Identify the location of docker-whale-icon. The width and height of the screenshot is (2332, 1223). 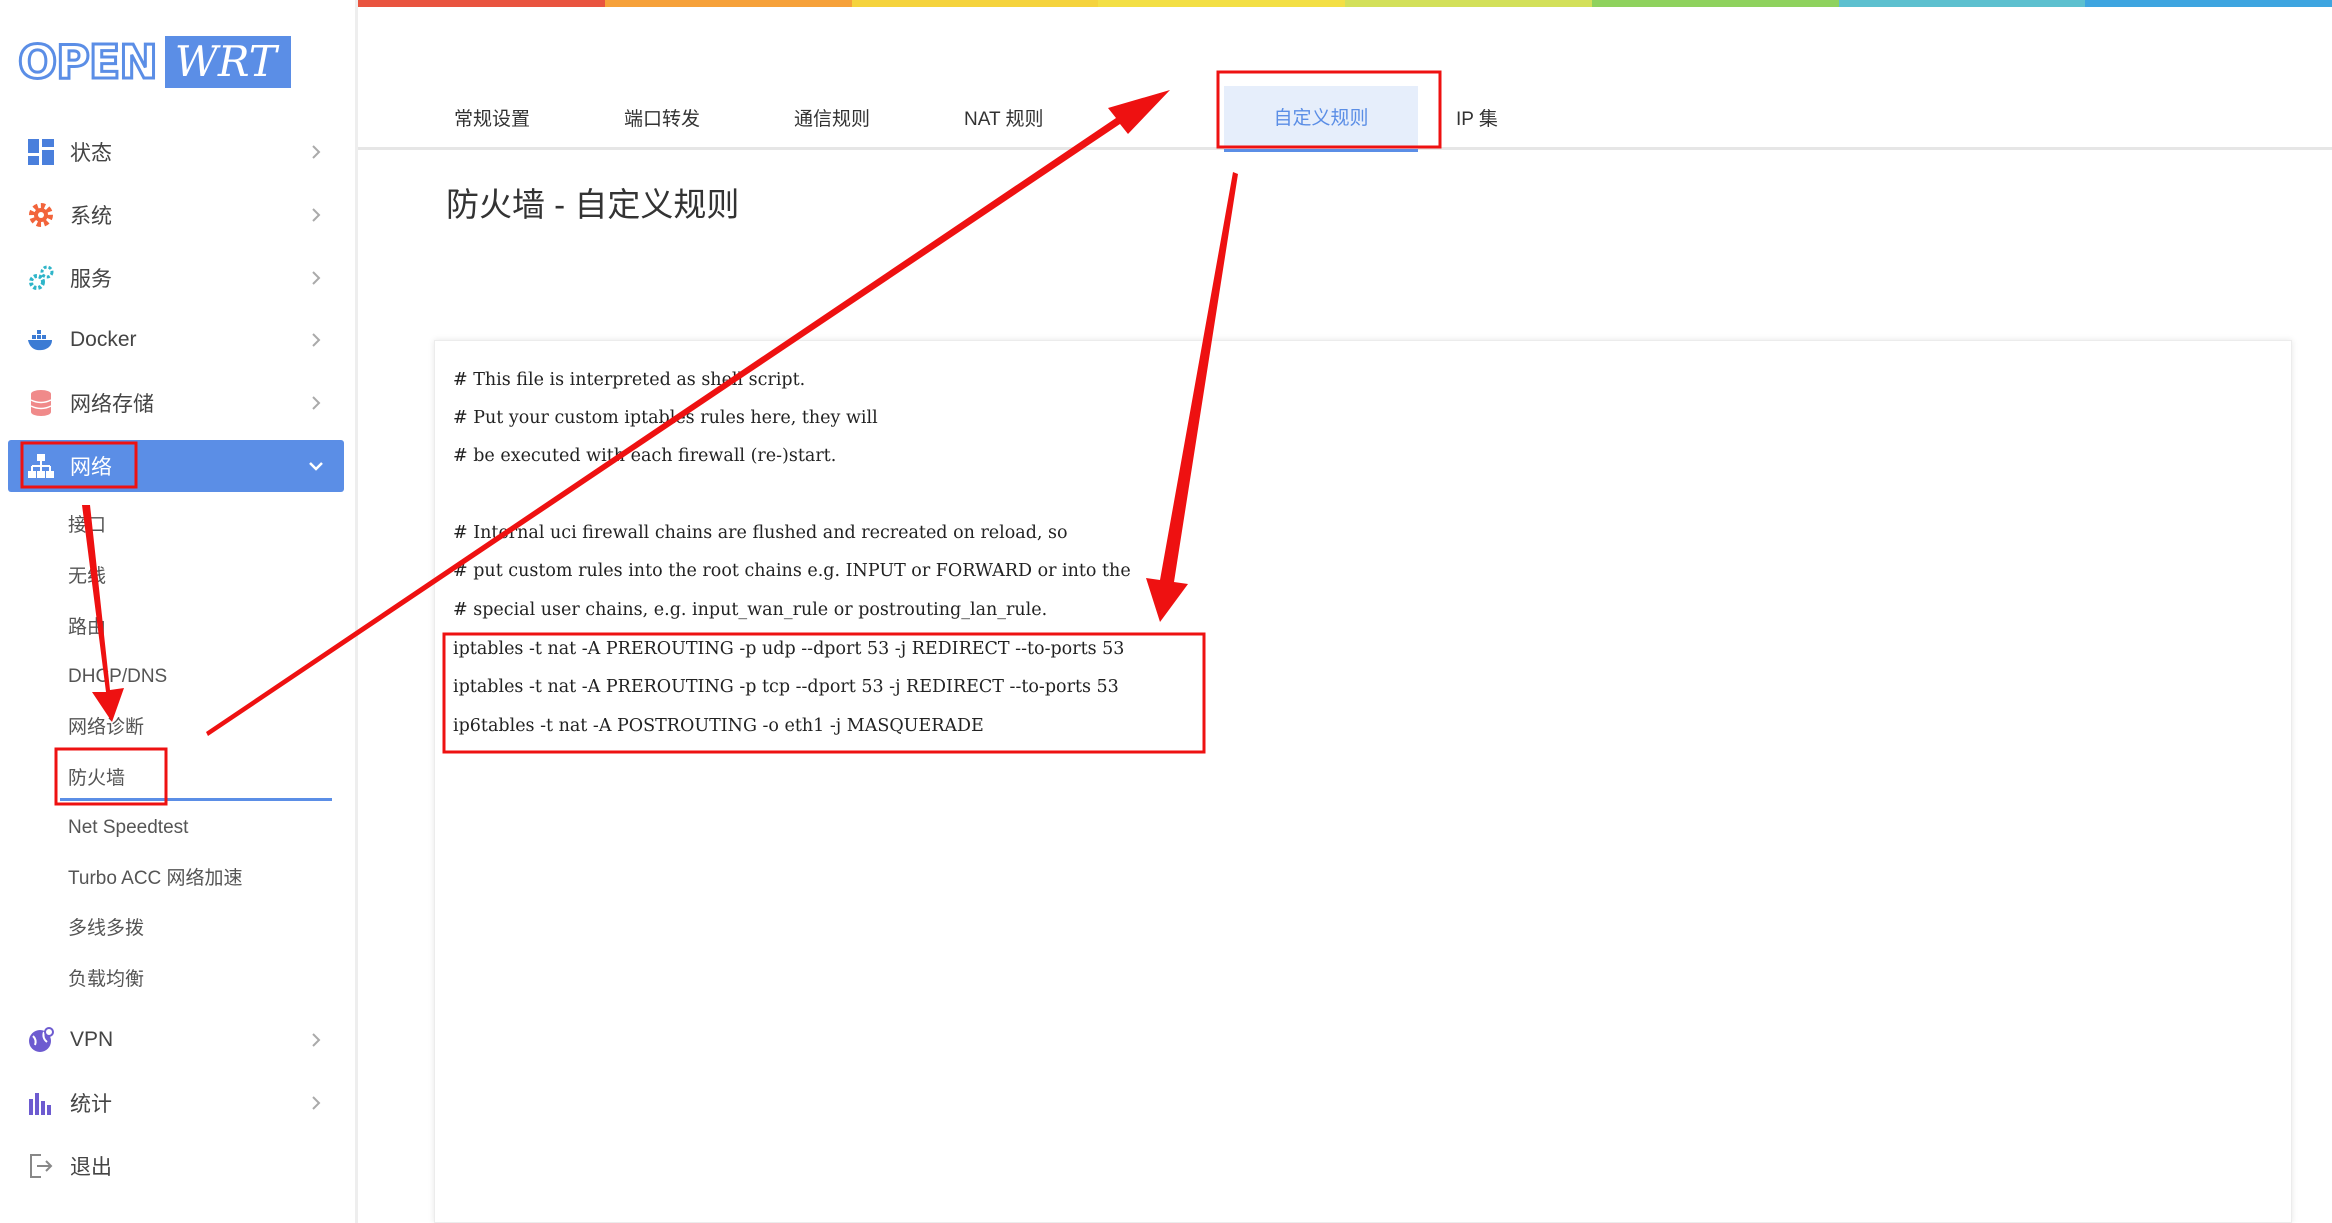
(41, 340).